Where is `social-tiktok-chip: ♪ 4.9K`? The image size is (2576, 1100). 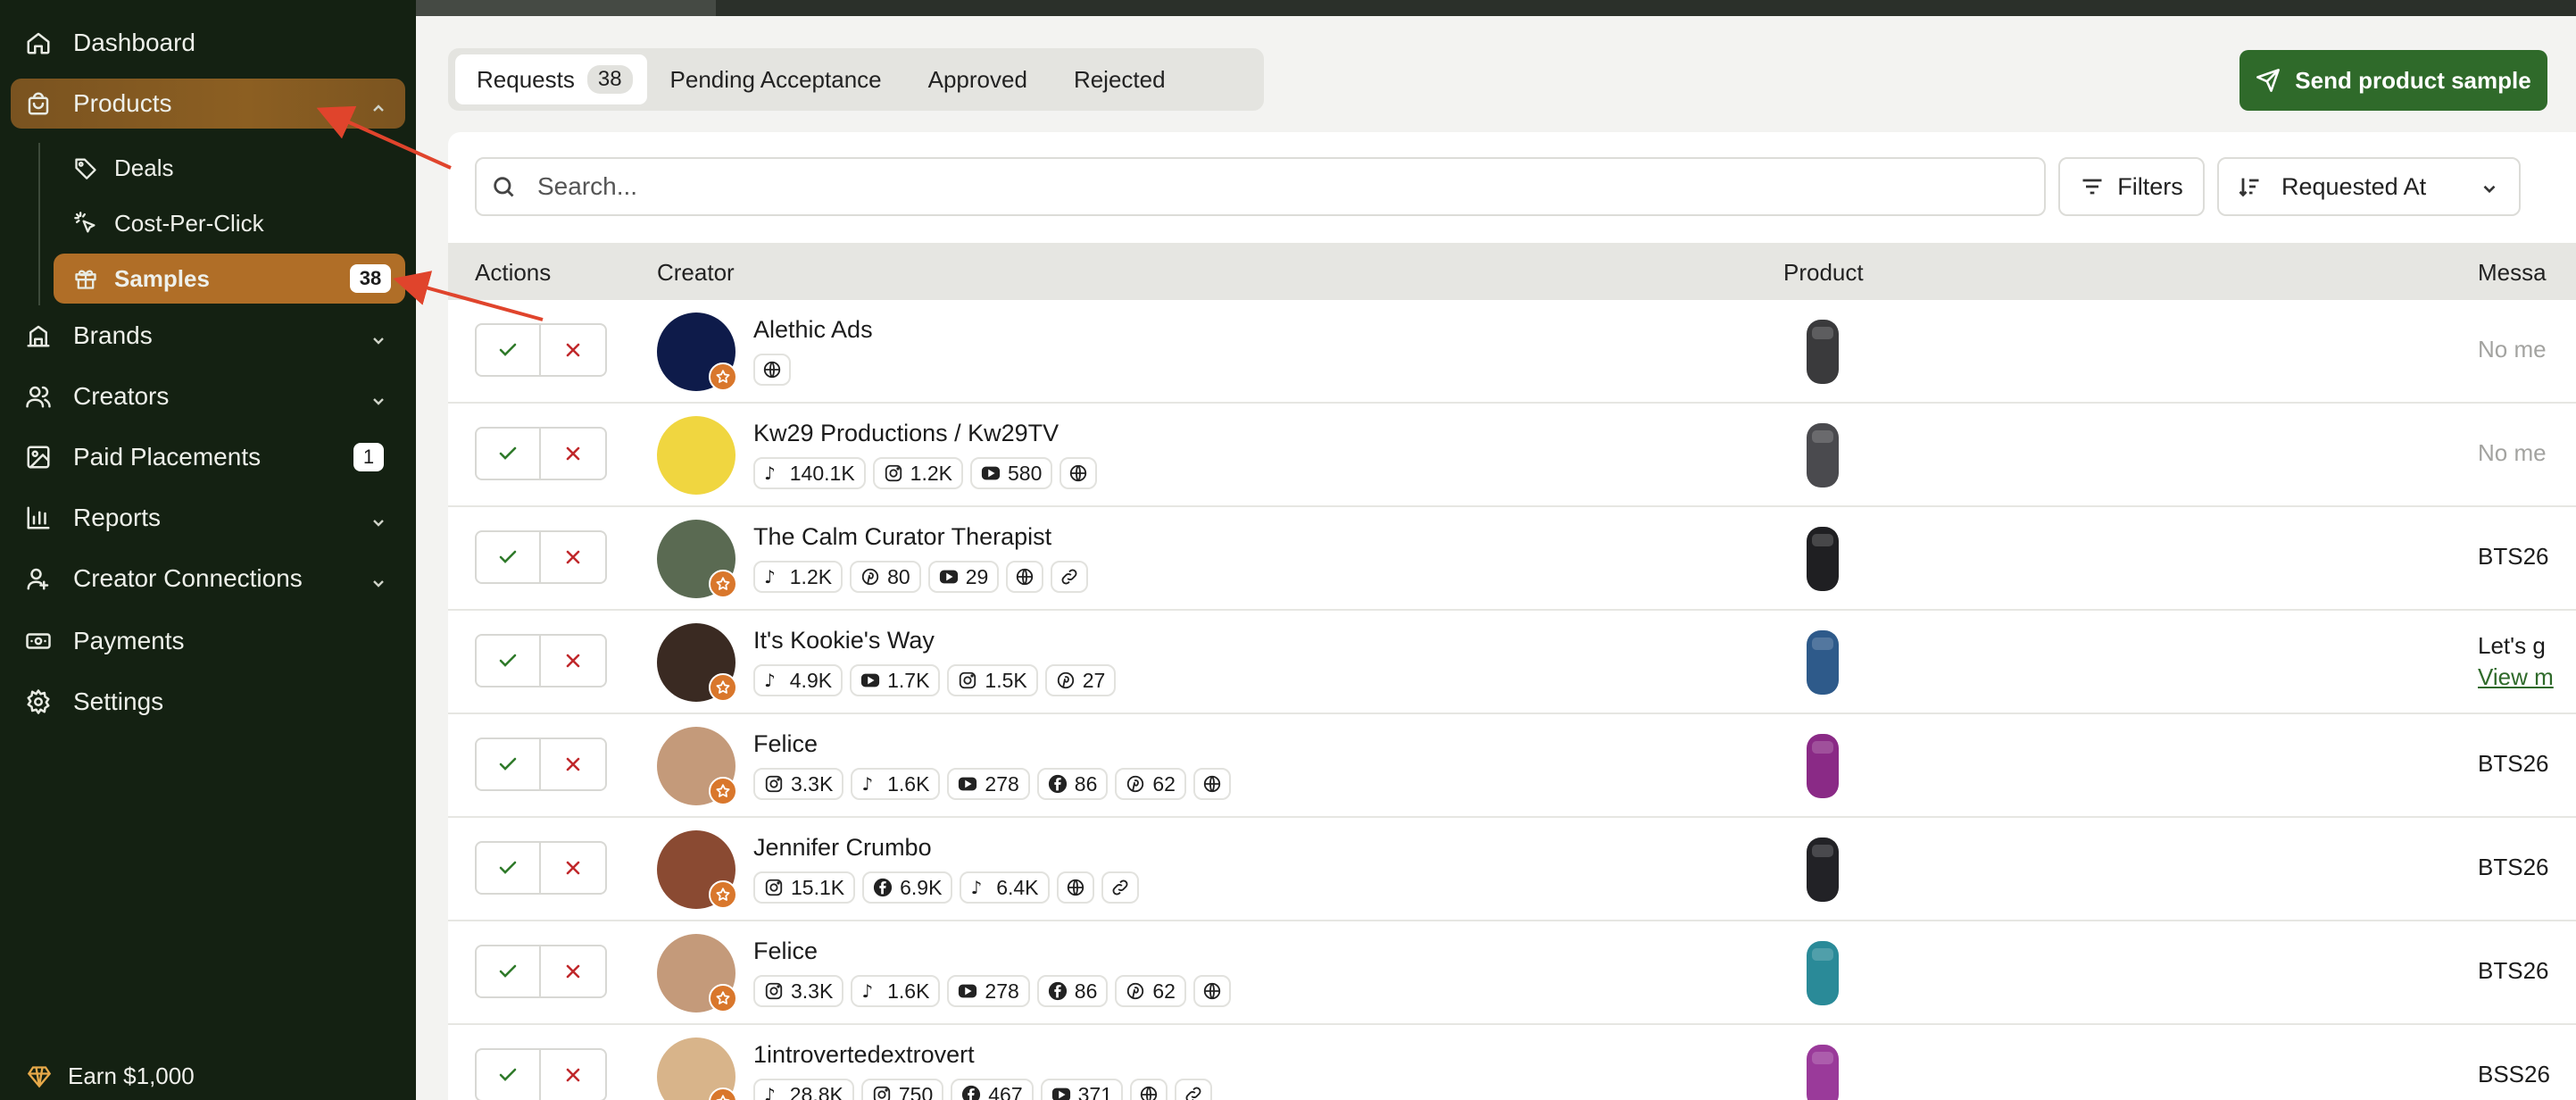 social-tiktok-chip: ♪ 4.9K is located at coordinates (798, 680).